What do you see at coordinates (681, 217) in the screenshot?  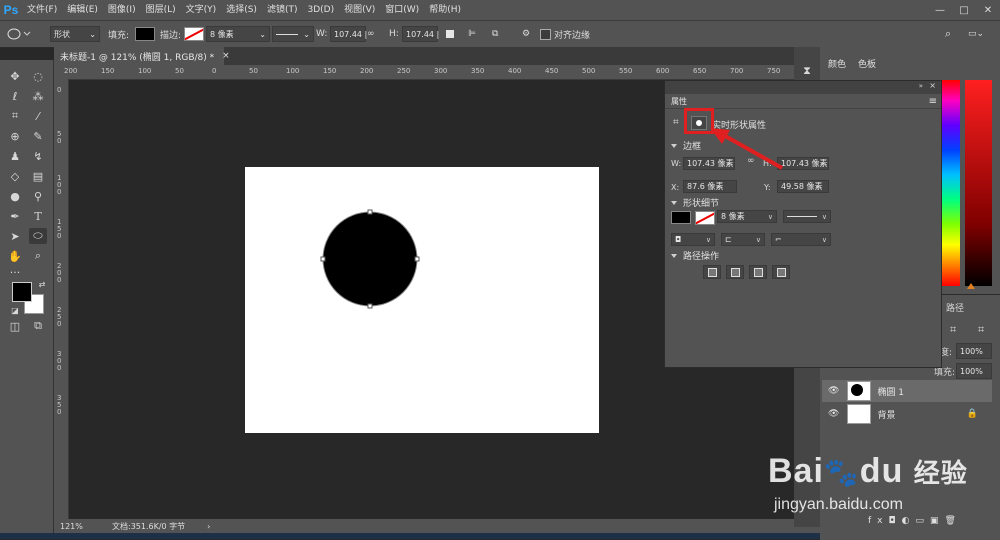 I see `shape-fill-swatch` at bounding box center [681, 217].